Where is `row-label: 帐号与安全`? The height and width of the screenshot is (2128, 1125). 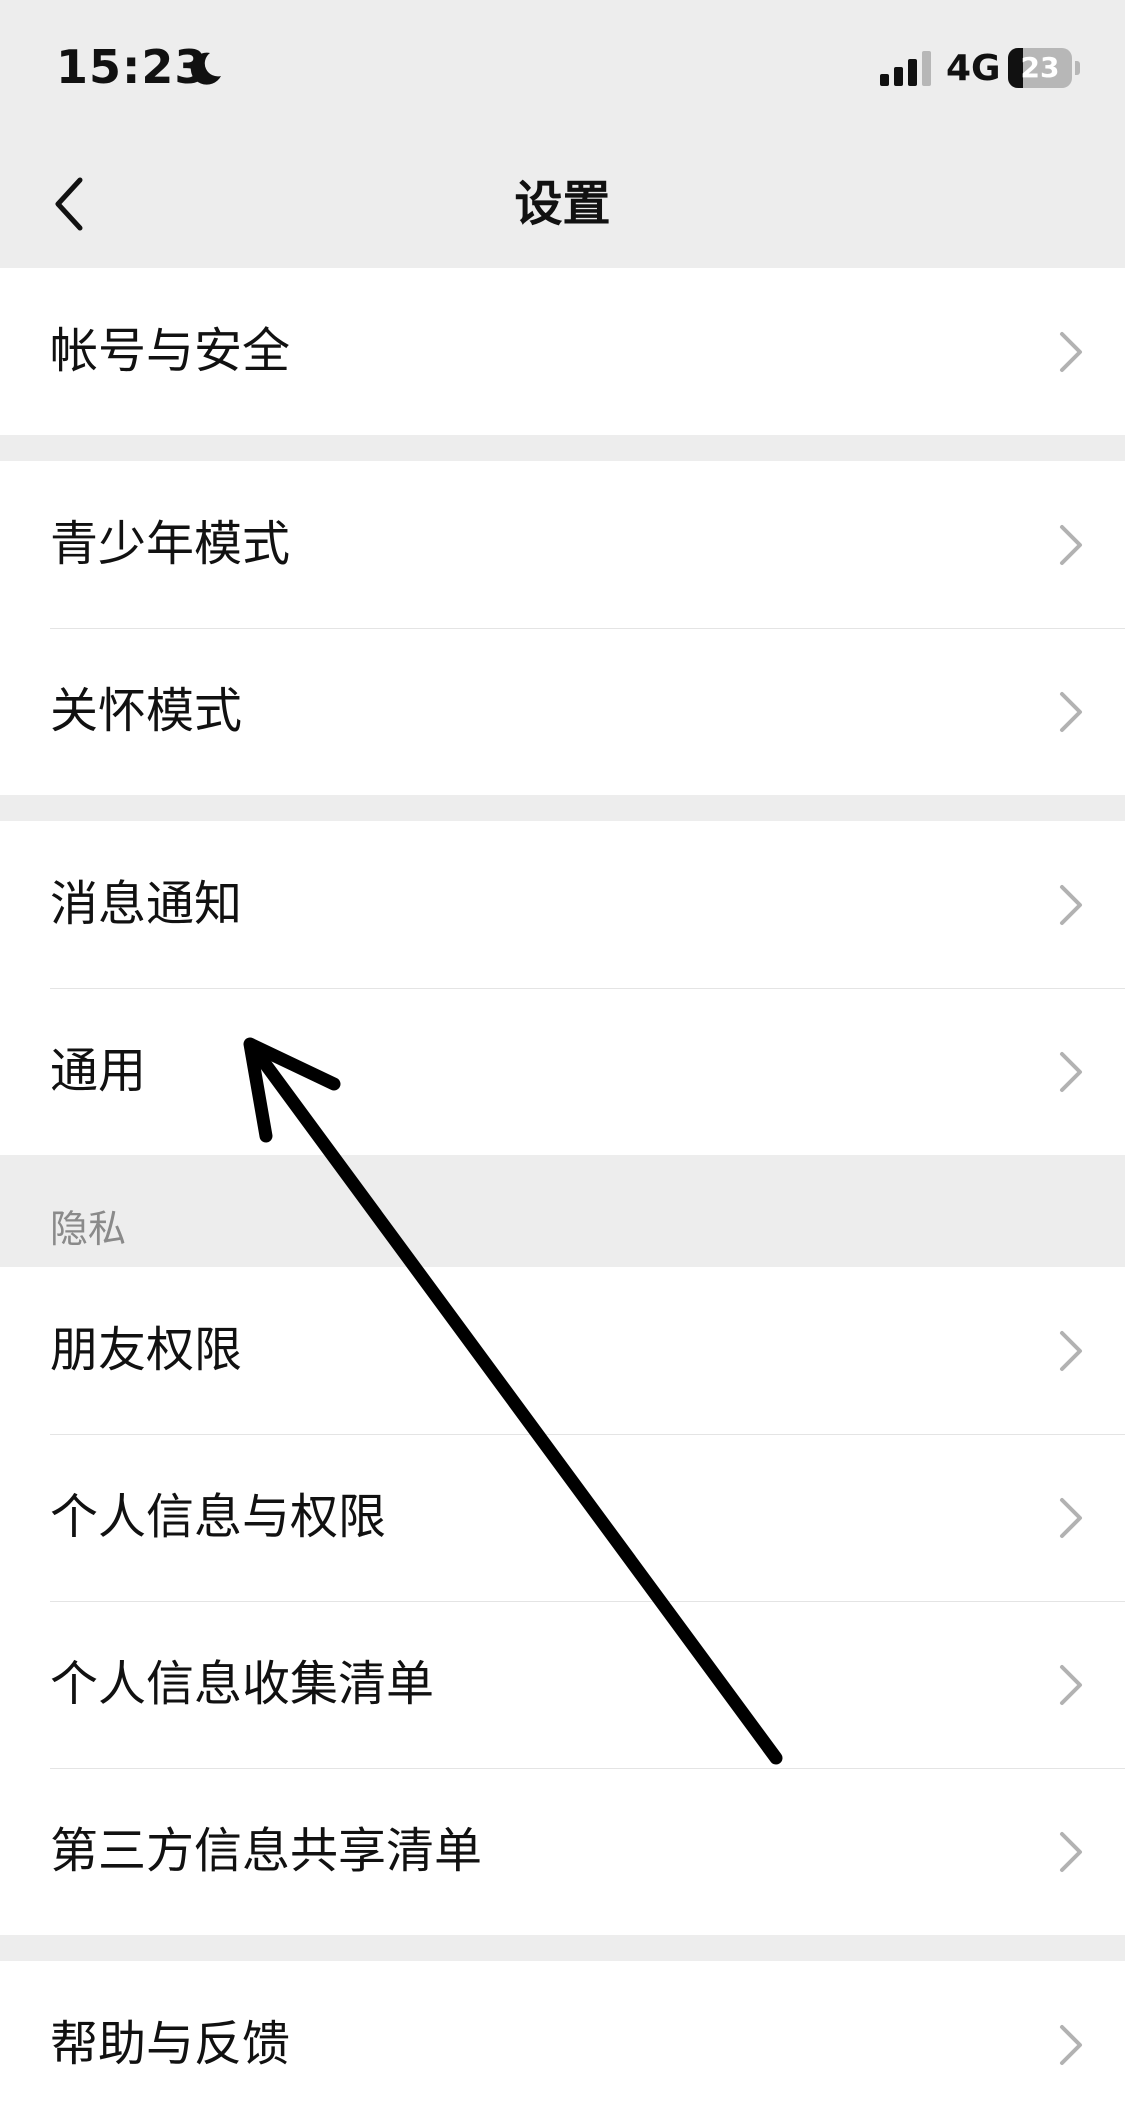 row-label: 帐号与安全 is located at coordinates (170, 351).